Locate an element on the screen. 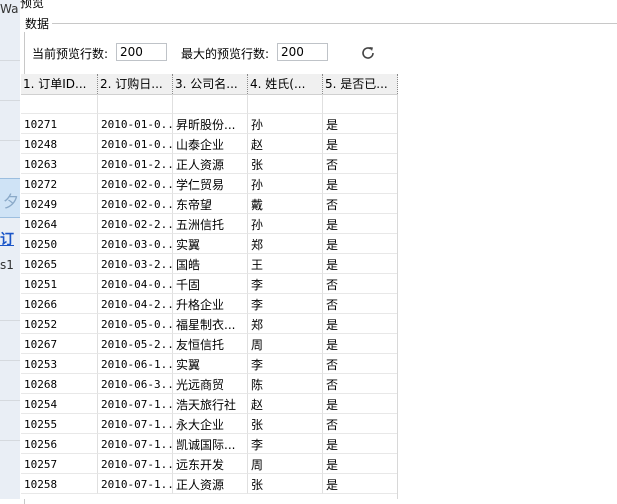 The width and height of the screenshot is (617, 504). table-cell: 10272 is located at coordinates (59, 184).